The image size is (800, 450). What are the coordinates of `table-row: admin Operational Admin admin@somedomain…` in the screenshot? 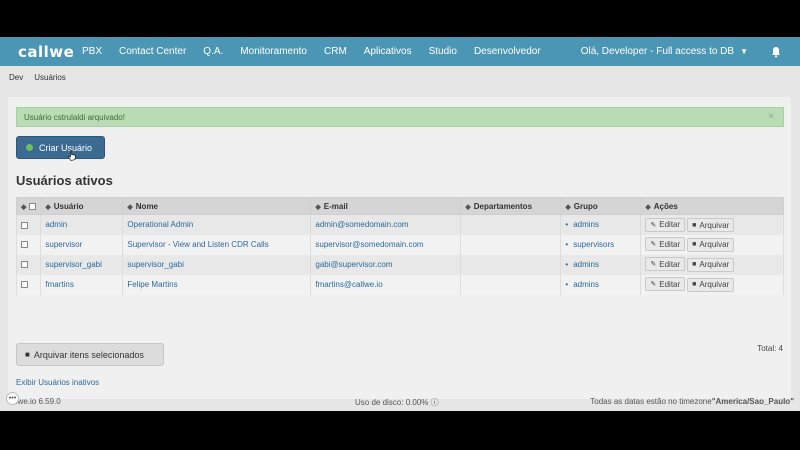 It's located at (399, 224).